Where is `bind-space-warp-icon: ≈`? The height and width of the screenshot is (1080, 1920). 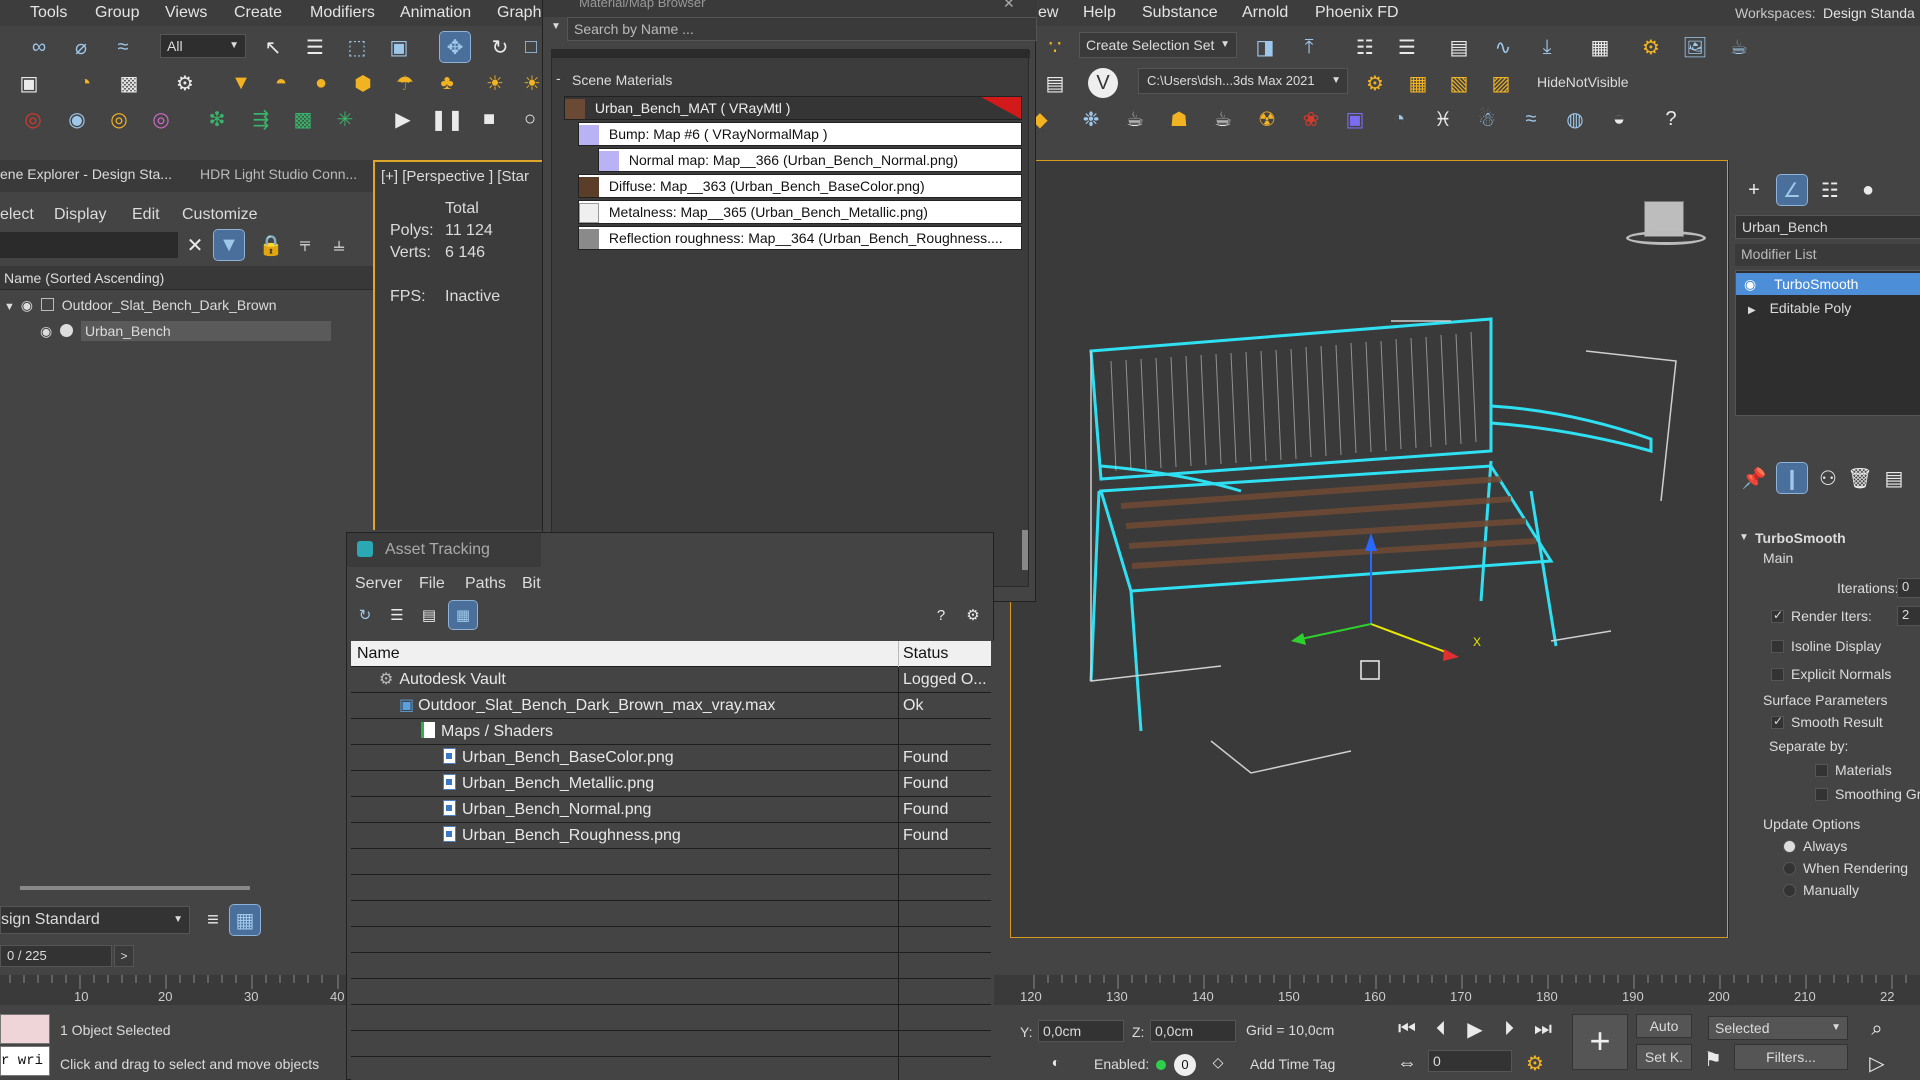
bind-space-warp-icon: ≈ is located at coordinates (123, 47).